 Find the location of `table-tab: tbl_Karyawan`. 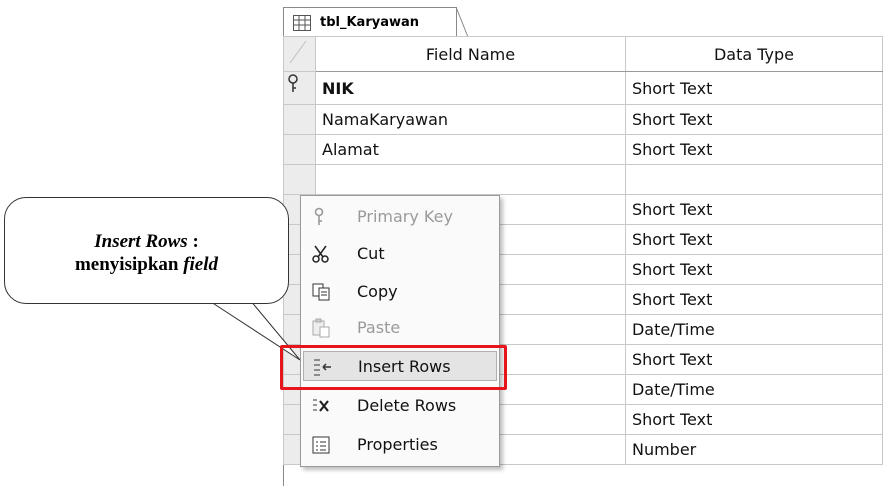

table-tab: tbl_Karyawan is located at coordinates (370, 22).